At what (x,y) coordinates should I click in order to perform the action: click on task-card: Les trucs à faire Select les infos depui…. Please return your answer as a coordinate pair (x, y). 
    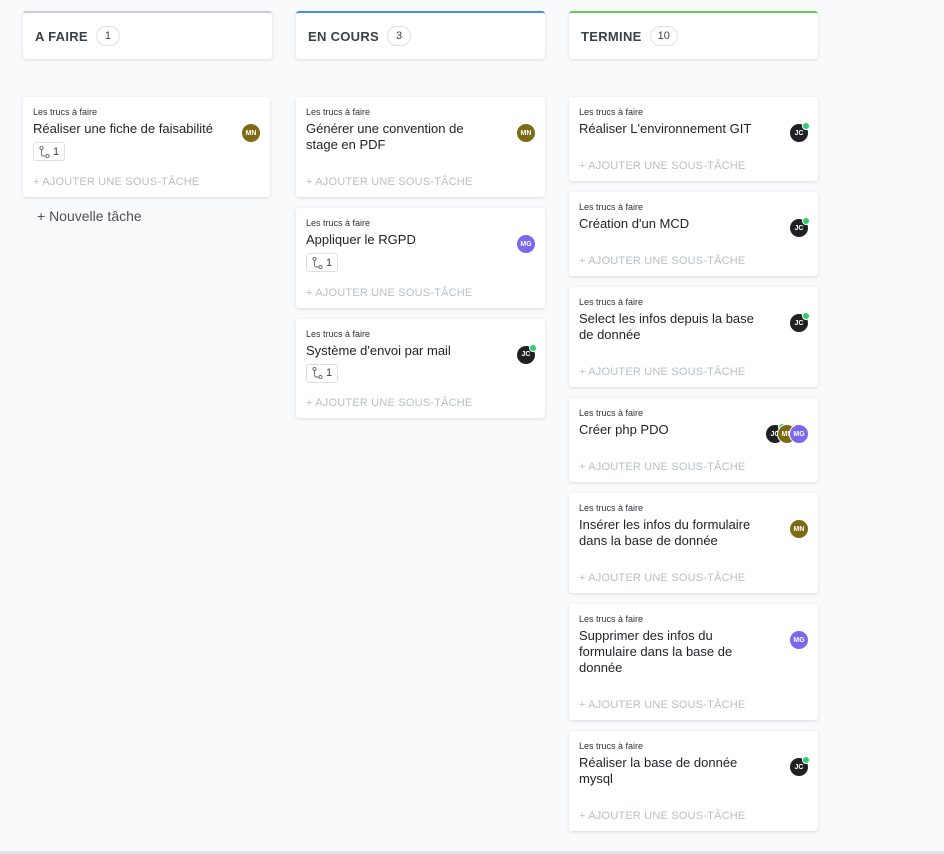
    Looking at the image, I should click on (693, 337).